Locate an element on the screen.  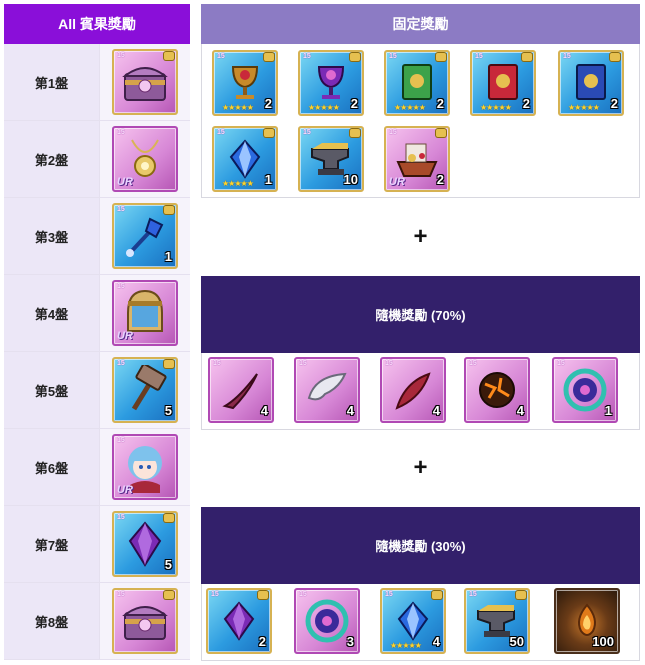
fixed-reward-header: 固定獎勵 is located at coordinates (420, 24).